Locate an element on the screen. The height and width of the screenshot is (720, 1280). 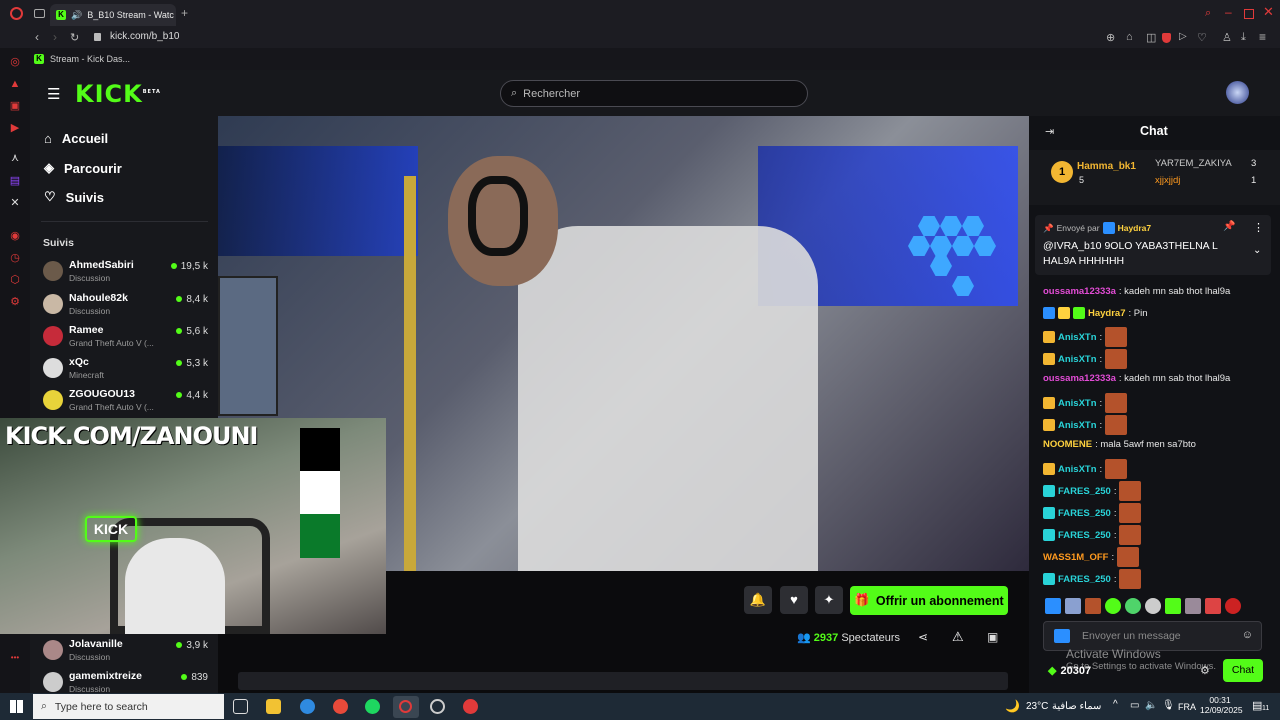
search-tabs-icon: ⌕ is located at coordinates (1208, 13).